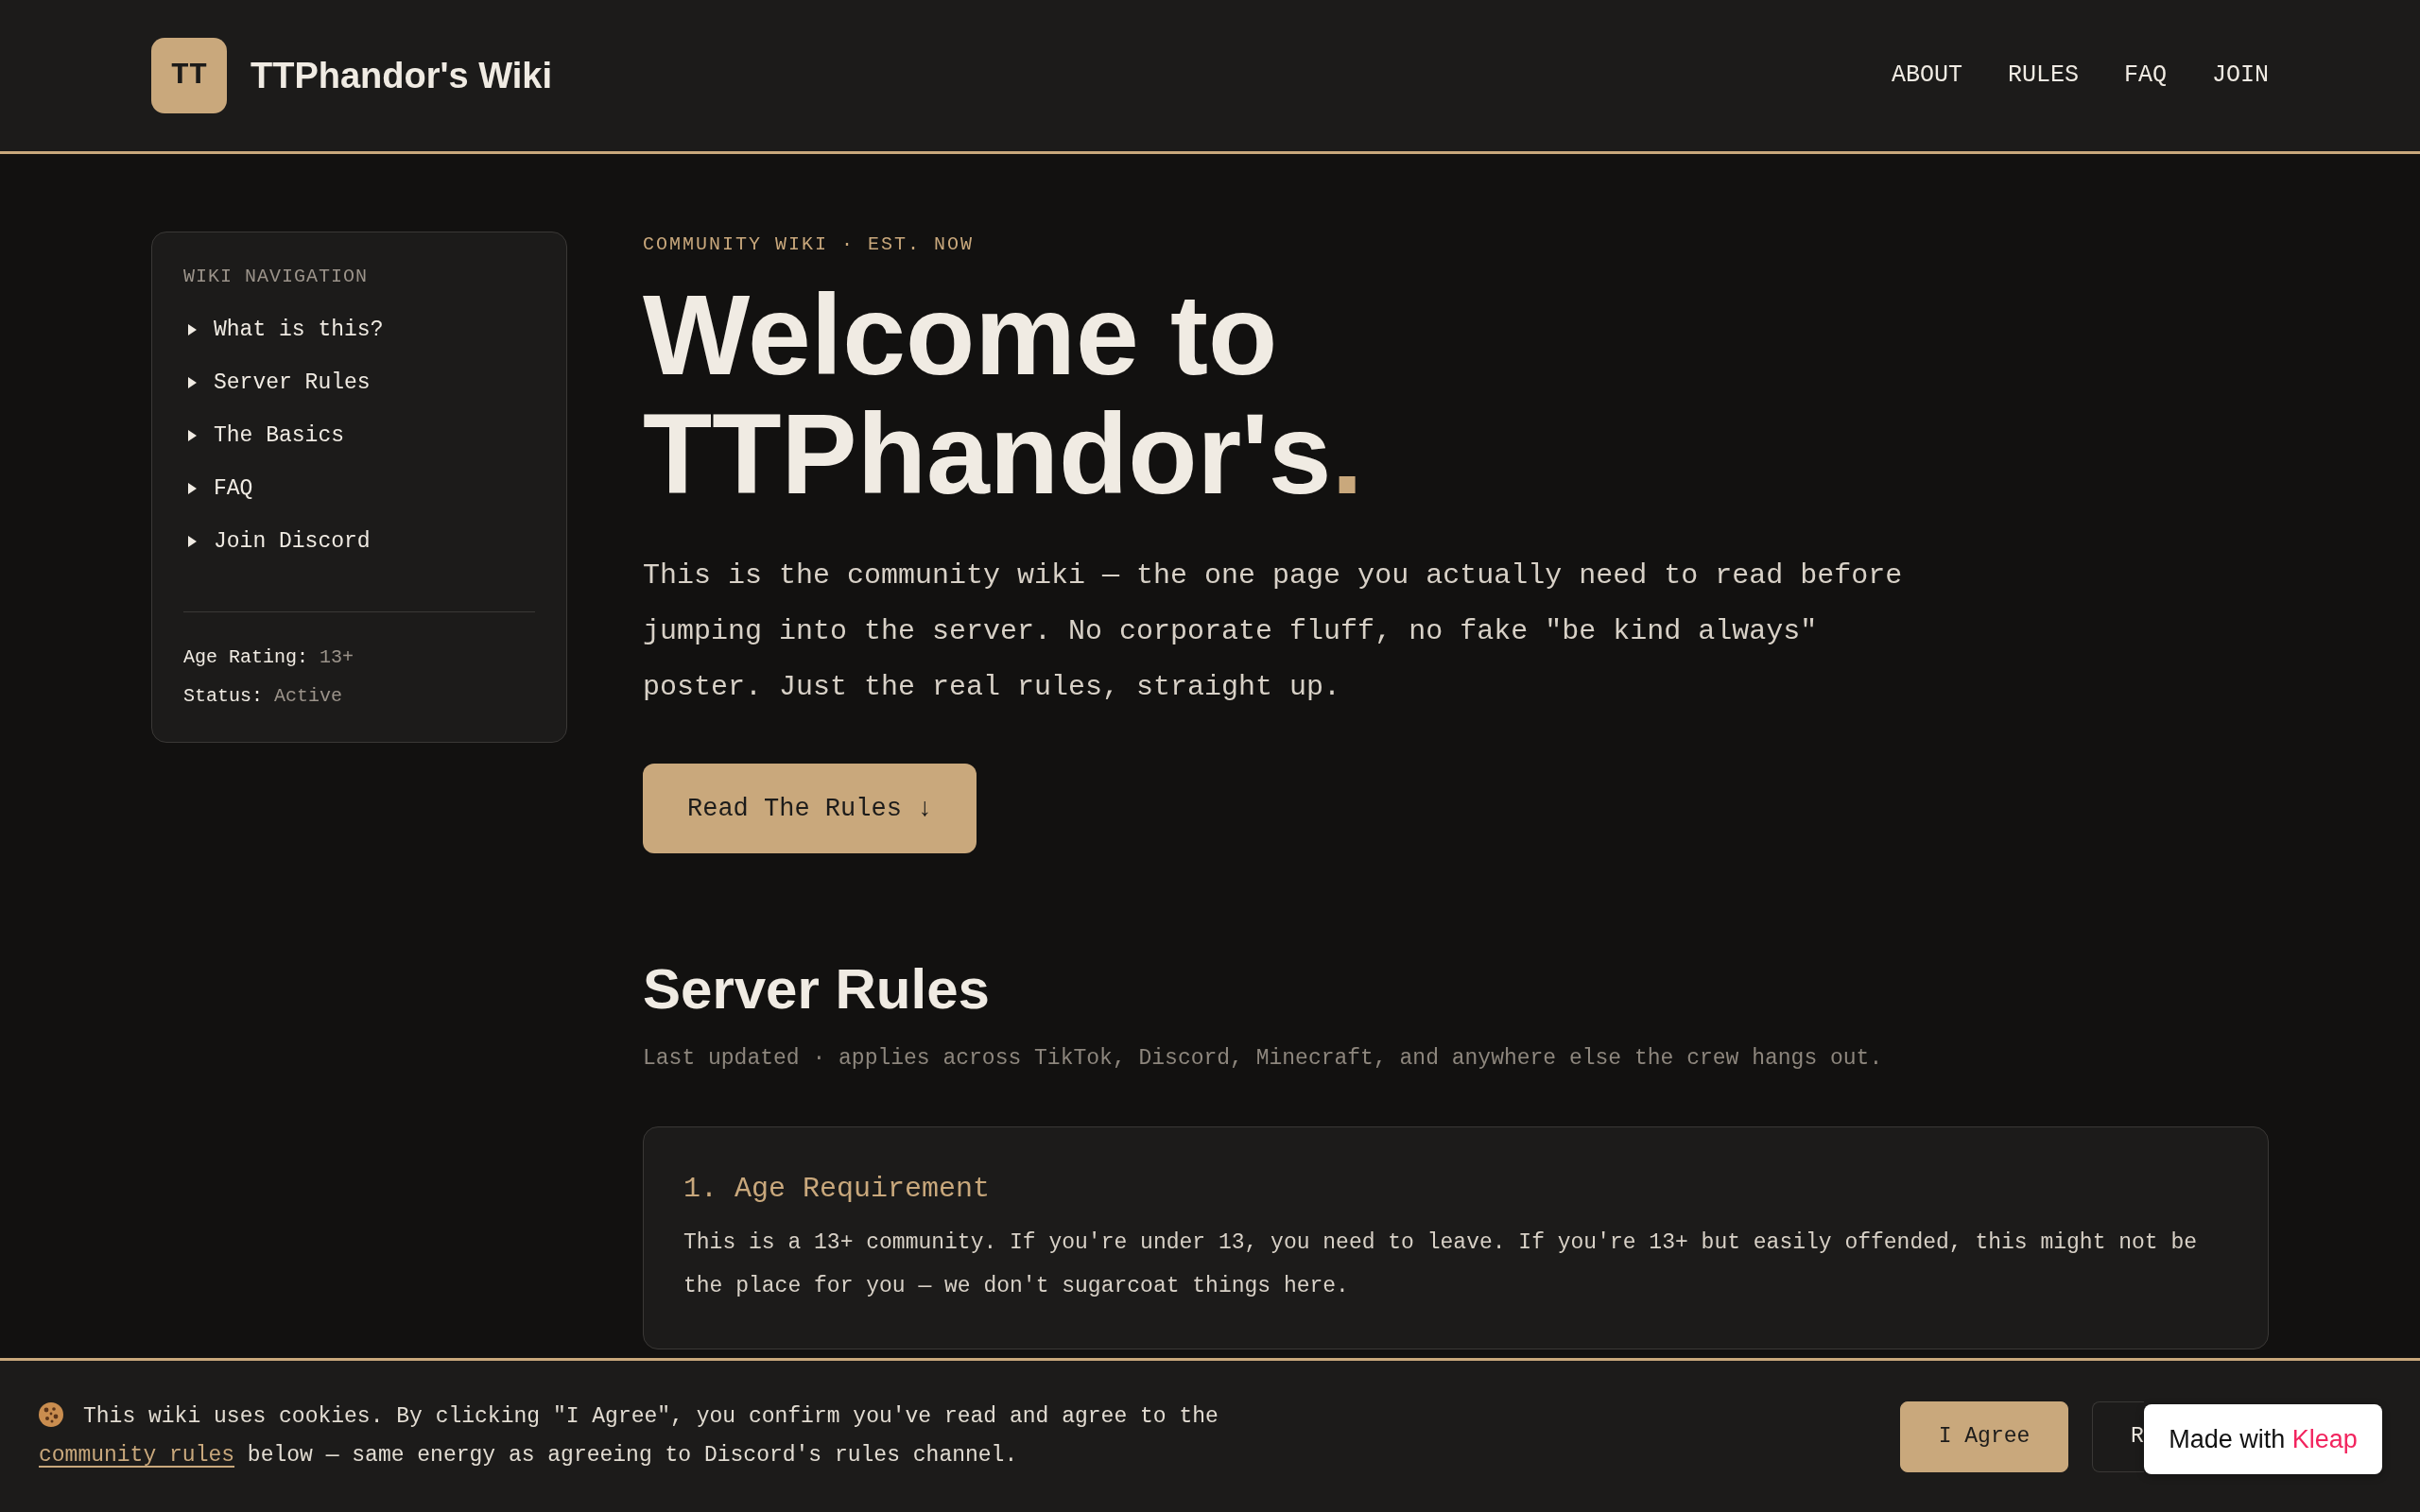  I want to click on hero-heading: Welcome to TTPhandor's., so click(1004, 394).